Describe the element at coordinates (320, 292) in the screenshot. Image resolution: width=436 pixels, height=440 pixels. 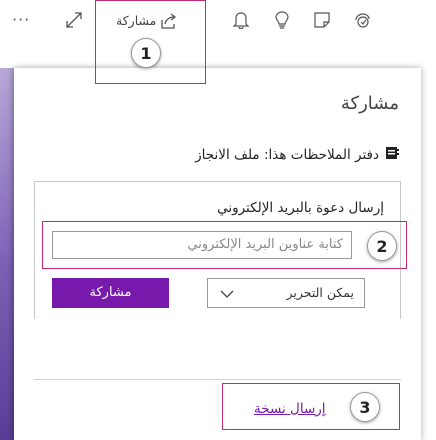
I see `permission-value: يمكن التحرير` at that location.